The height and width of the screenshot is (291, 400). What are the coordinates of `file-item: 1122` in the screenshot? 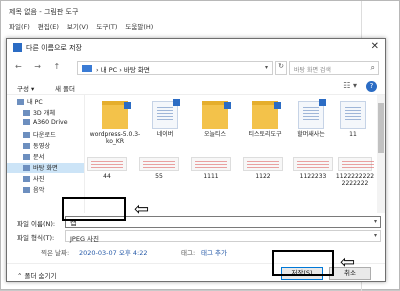 It's located at (263, 168).